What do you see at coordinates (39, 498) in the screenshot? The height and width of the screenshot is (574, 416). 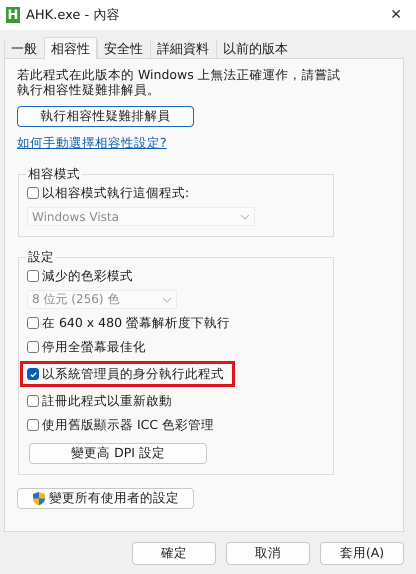 I see `shield-icon` at bounding box center [39, 498].